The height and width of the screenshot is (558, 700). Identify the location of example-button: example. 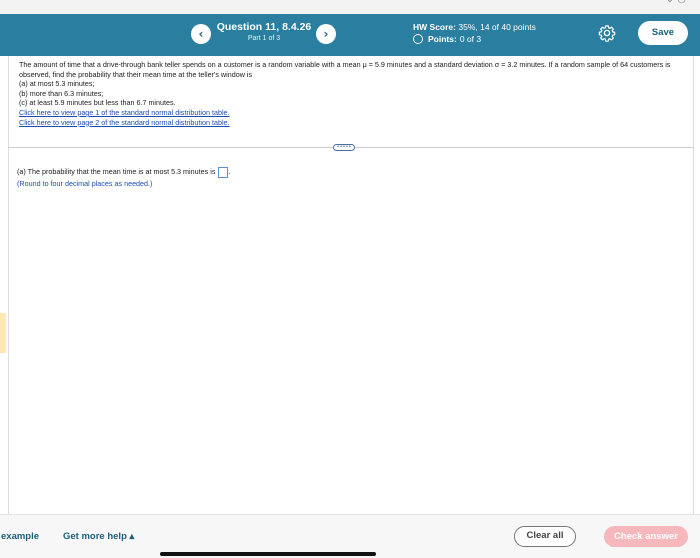
(20, 536).